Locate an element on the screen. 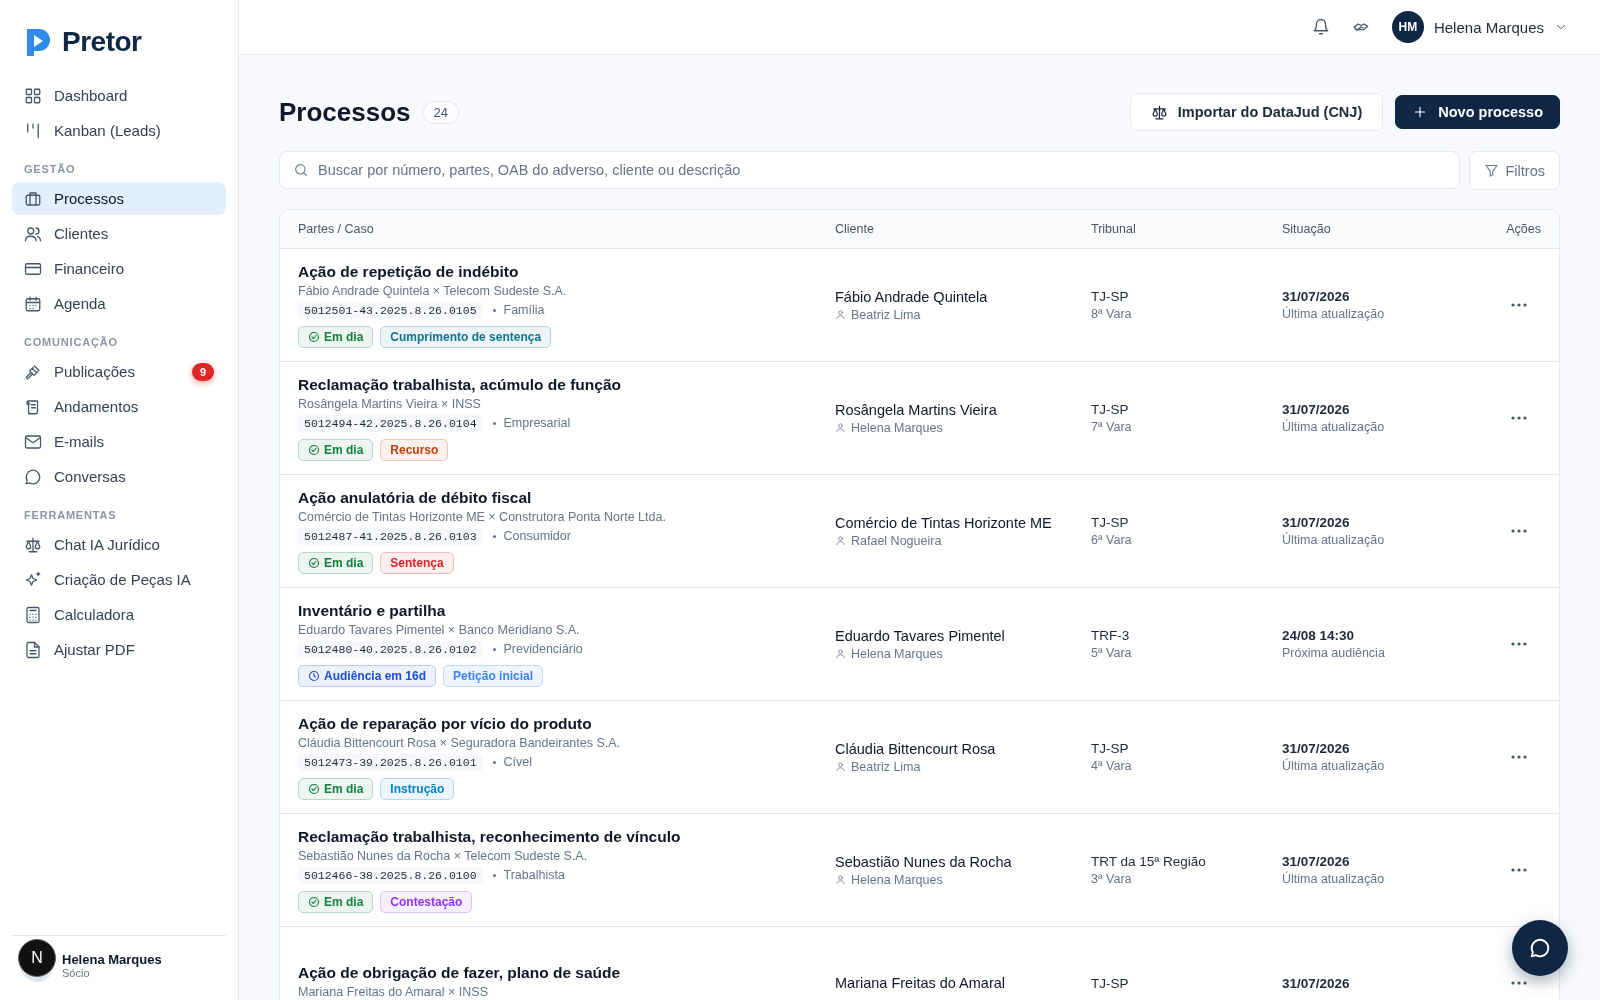 The width and height of the screenshot is (1600, 1000). filter-icon is located at coordinates (1491, 170).